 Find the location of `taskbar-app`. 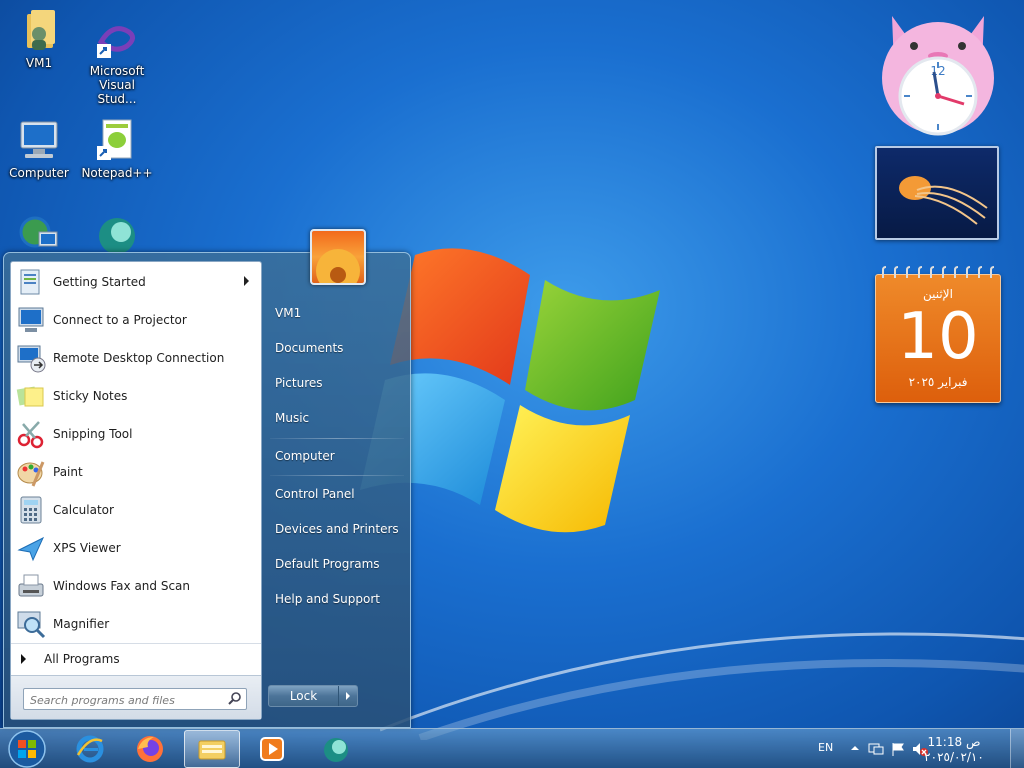

taskbar-app is located at coordinates (336, 749).